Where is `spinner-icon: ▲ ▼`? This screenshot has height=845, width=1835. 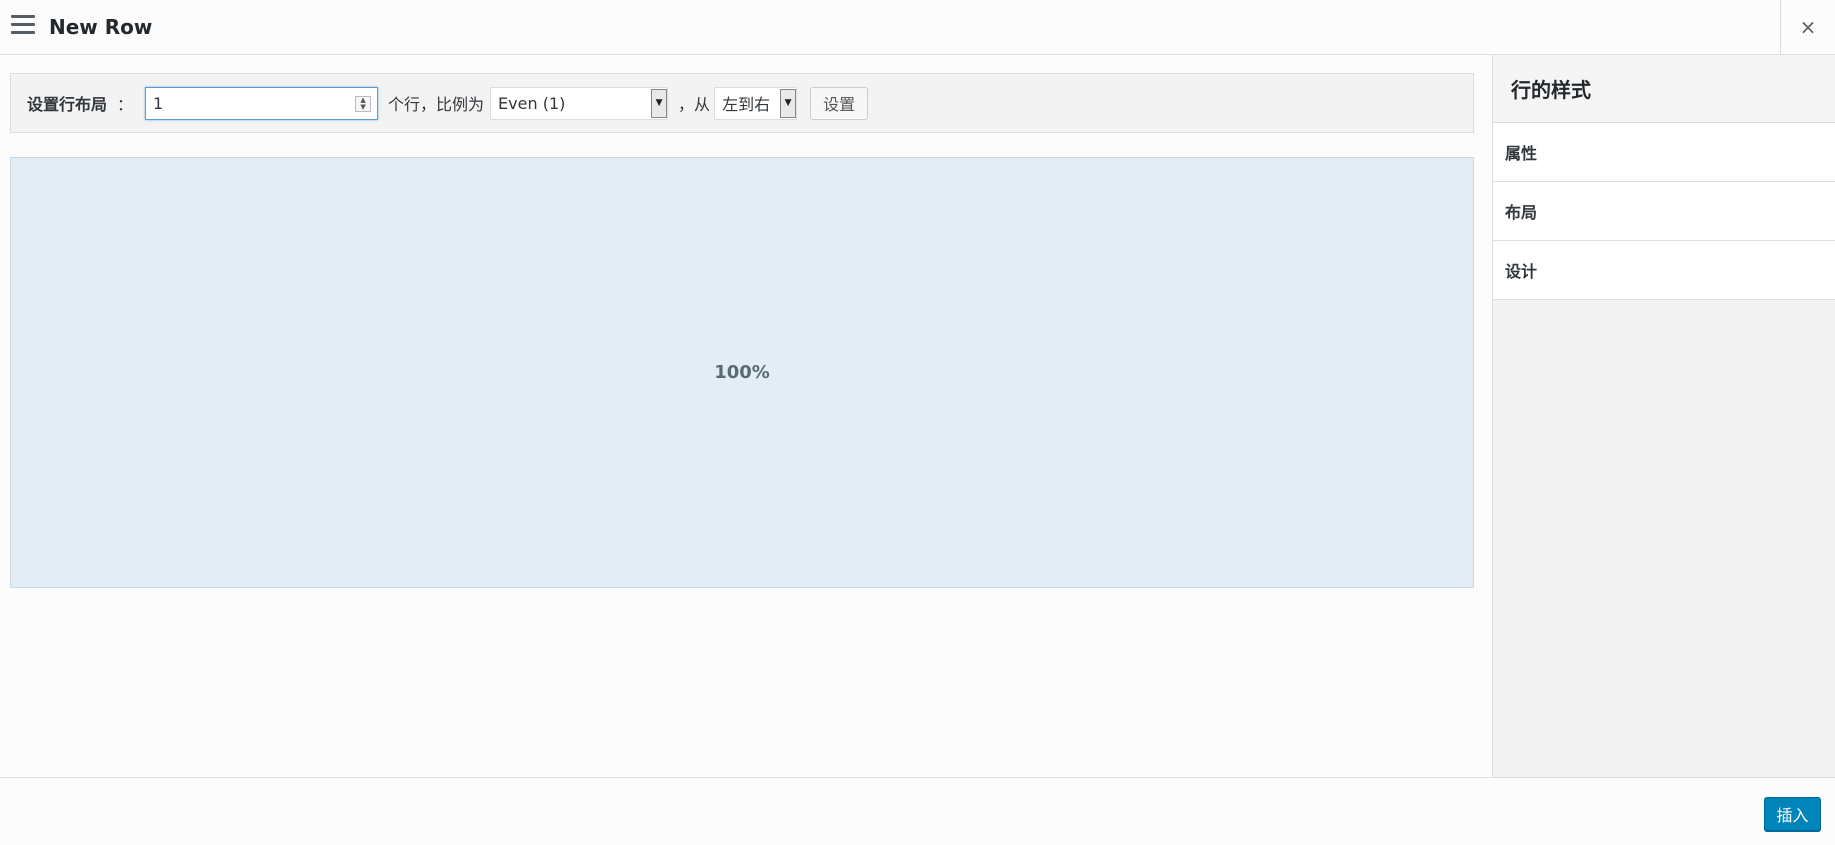
spinner-icon: ▲ ▼ is located at coordinates (363, 103).